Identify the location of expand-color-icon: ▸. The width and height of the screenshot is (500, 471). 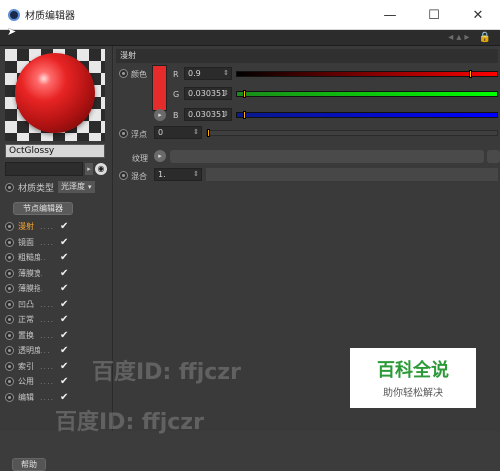
(160, 115).